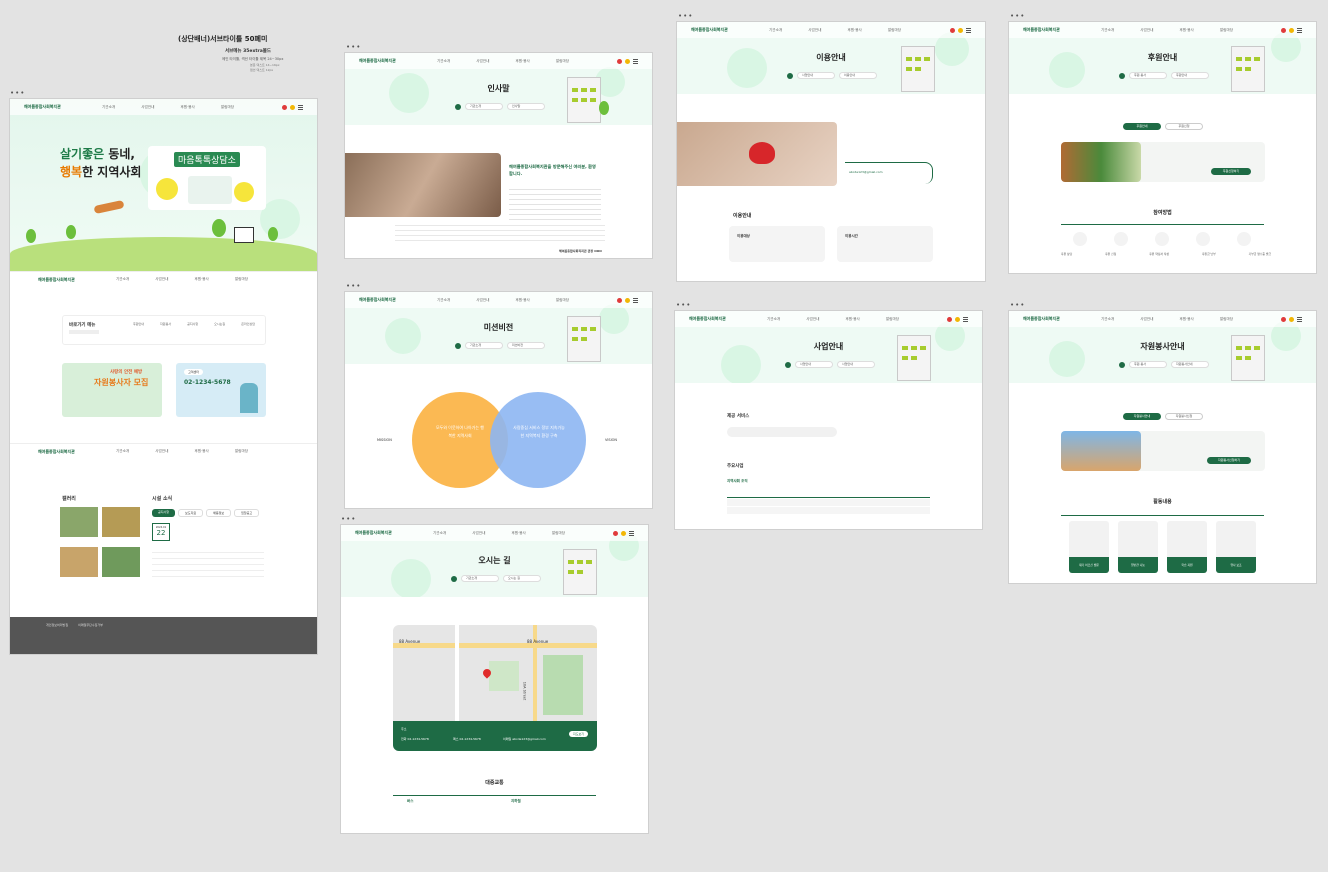 The width and height of the screenshot is (1328, 872). What do you see at coordinates (219, 324) in the screenshot?
I see `quick-item-location: 오시는길` at bounding box center [219, 324].